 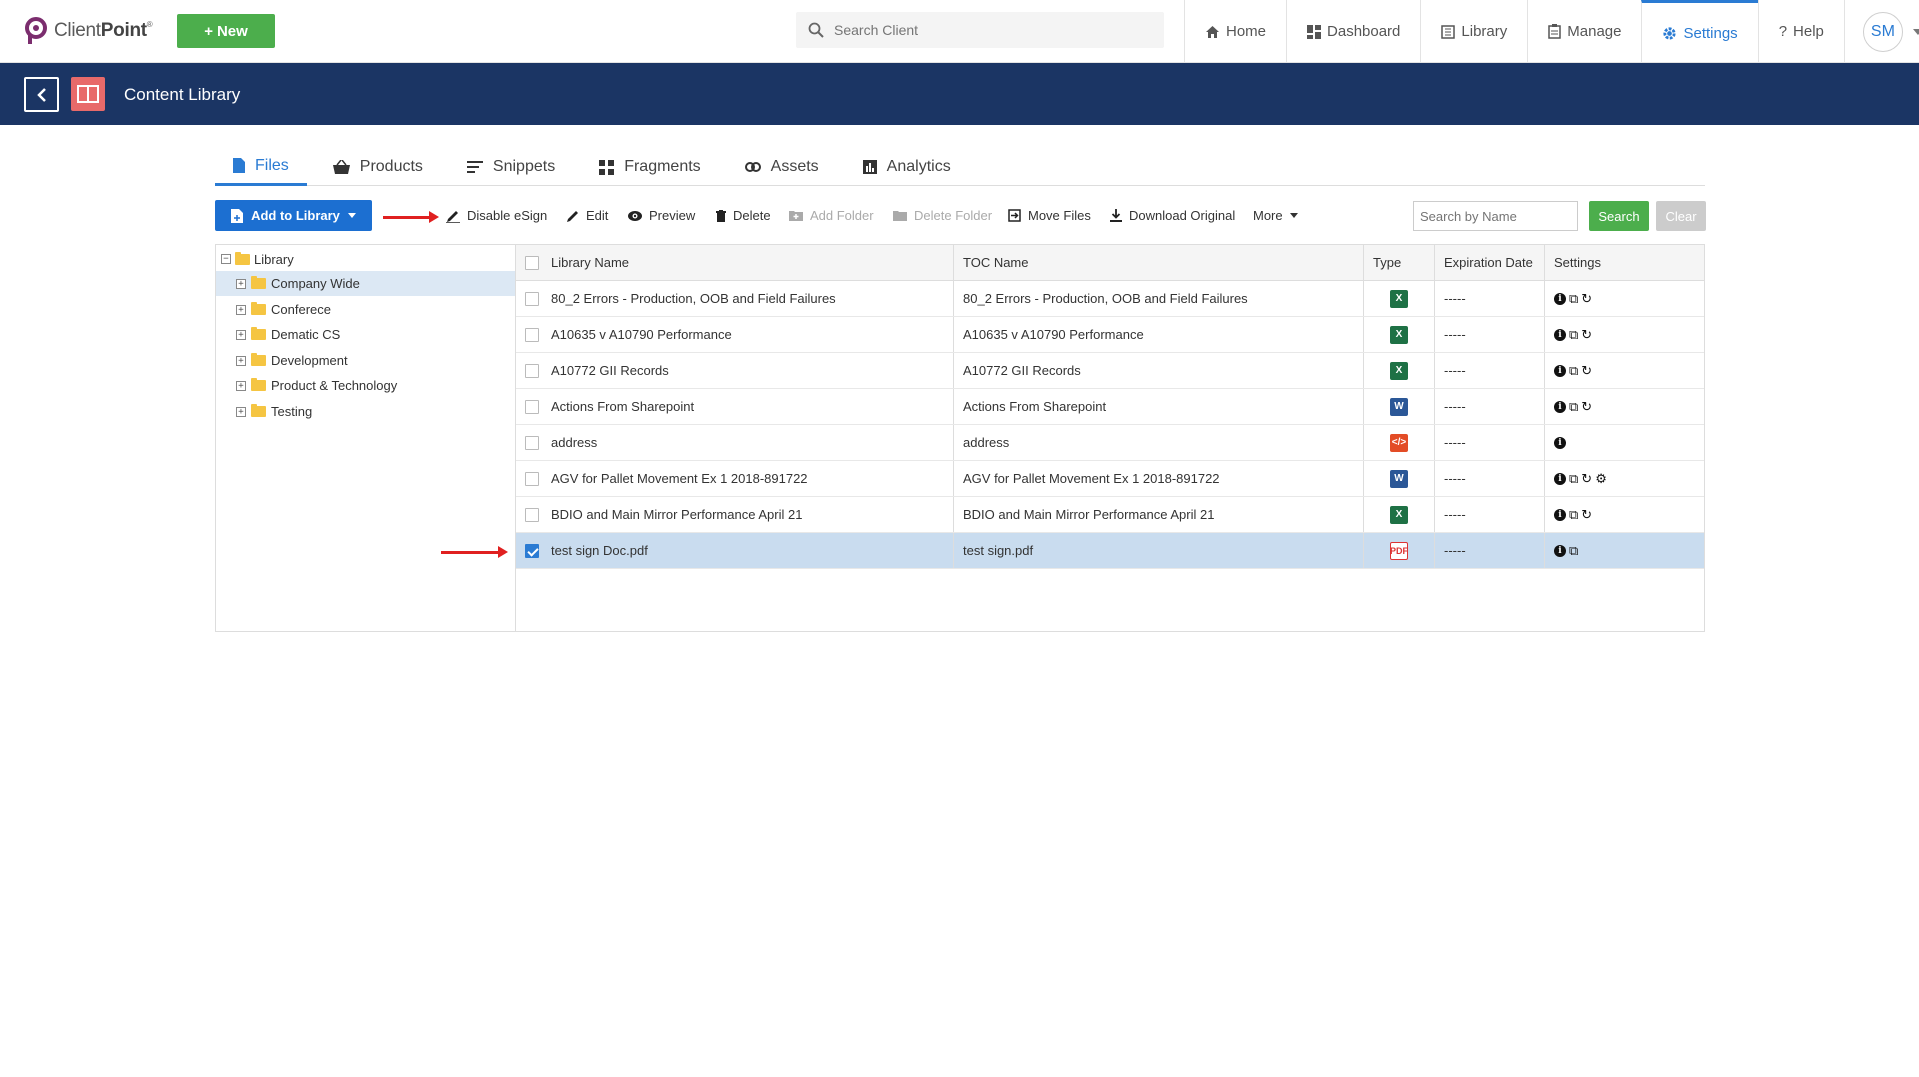 What do you see at coordinates (511, 167) in the screenshot?
I see `tab-snippets: Snippets` at bounding box center [511, 167].